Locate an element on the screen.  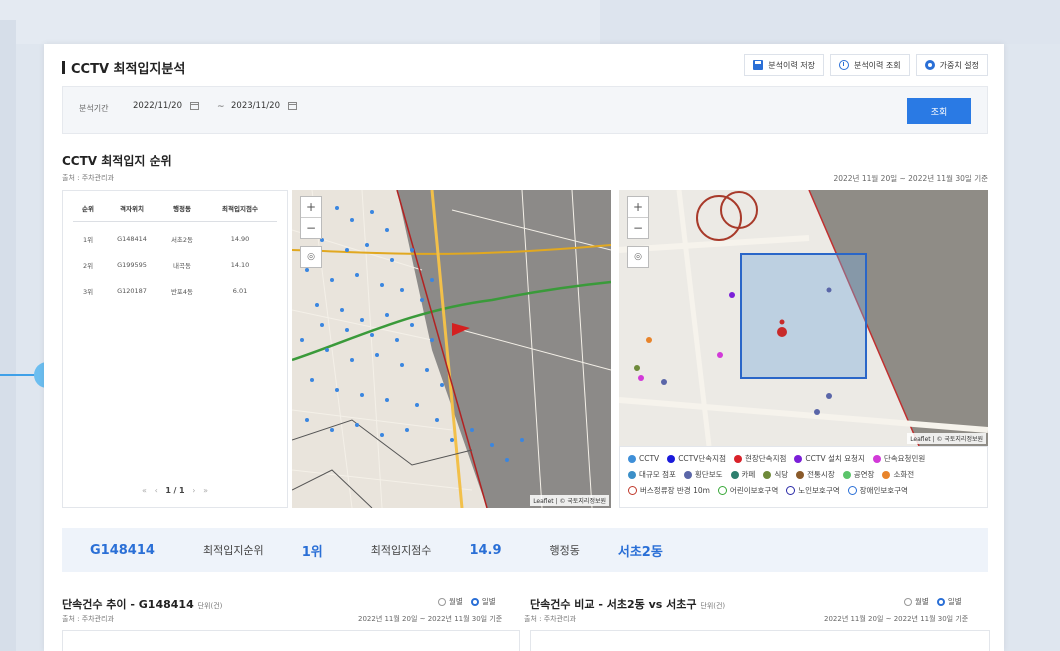
trend-title: 단속건수 추이 - G148414 단위(건) is located at coordinates (142, 604).